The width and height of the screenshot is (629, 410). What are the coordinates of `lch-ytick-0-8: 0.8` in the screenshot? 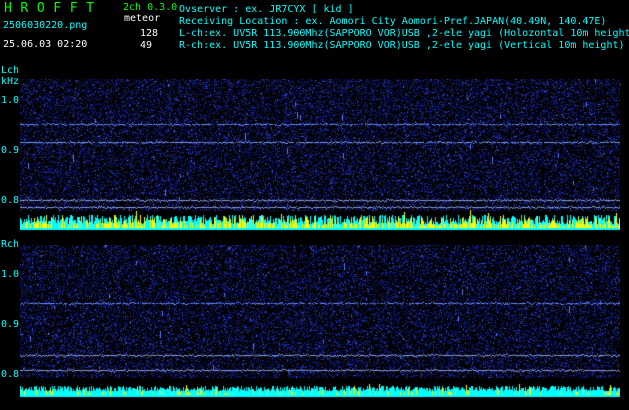 It's located at (10, 200).